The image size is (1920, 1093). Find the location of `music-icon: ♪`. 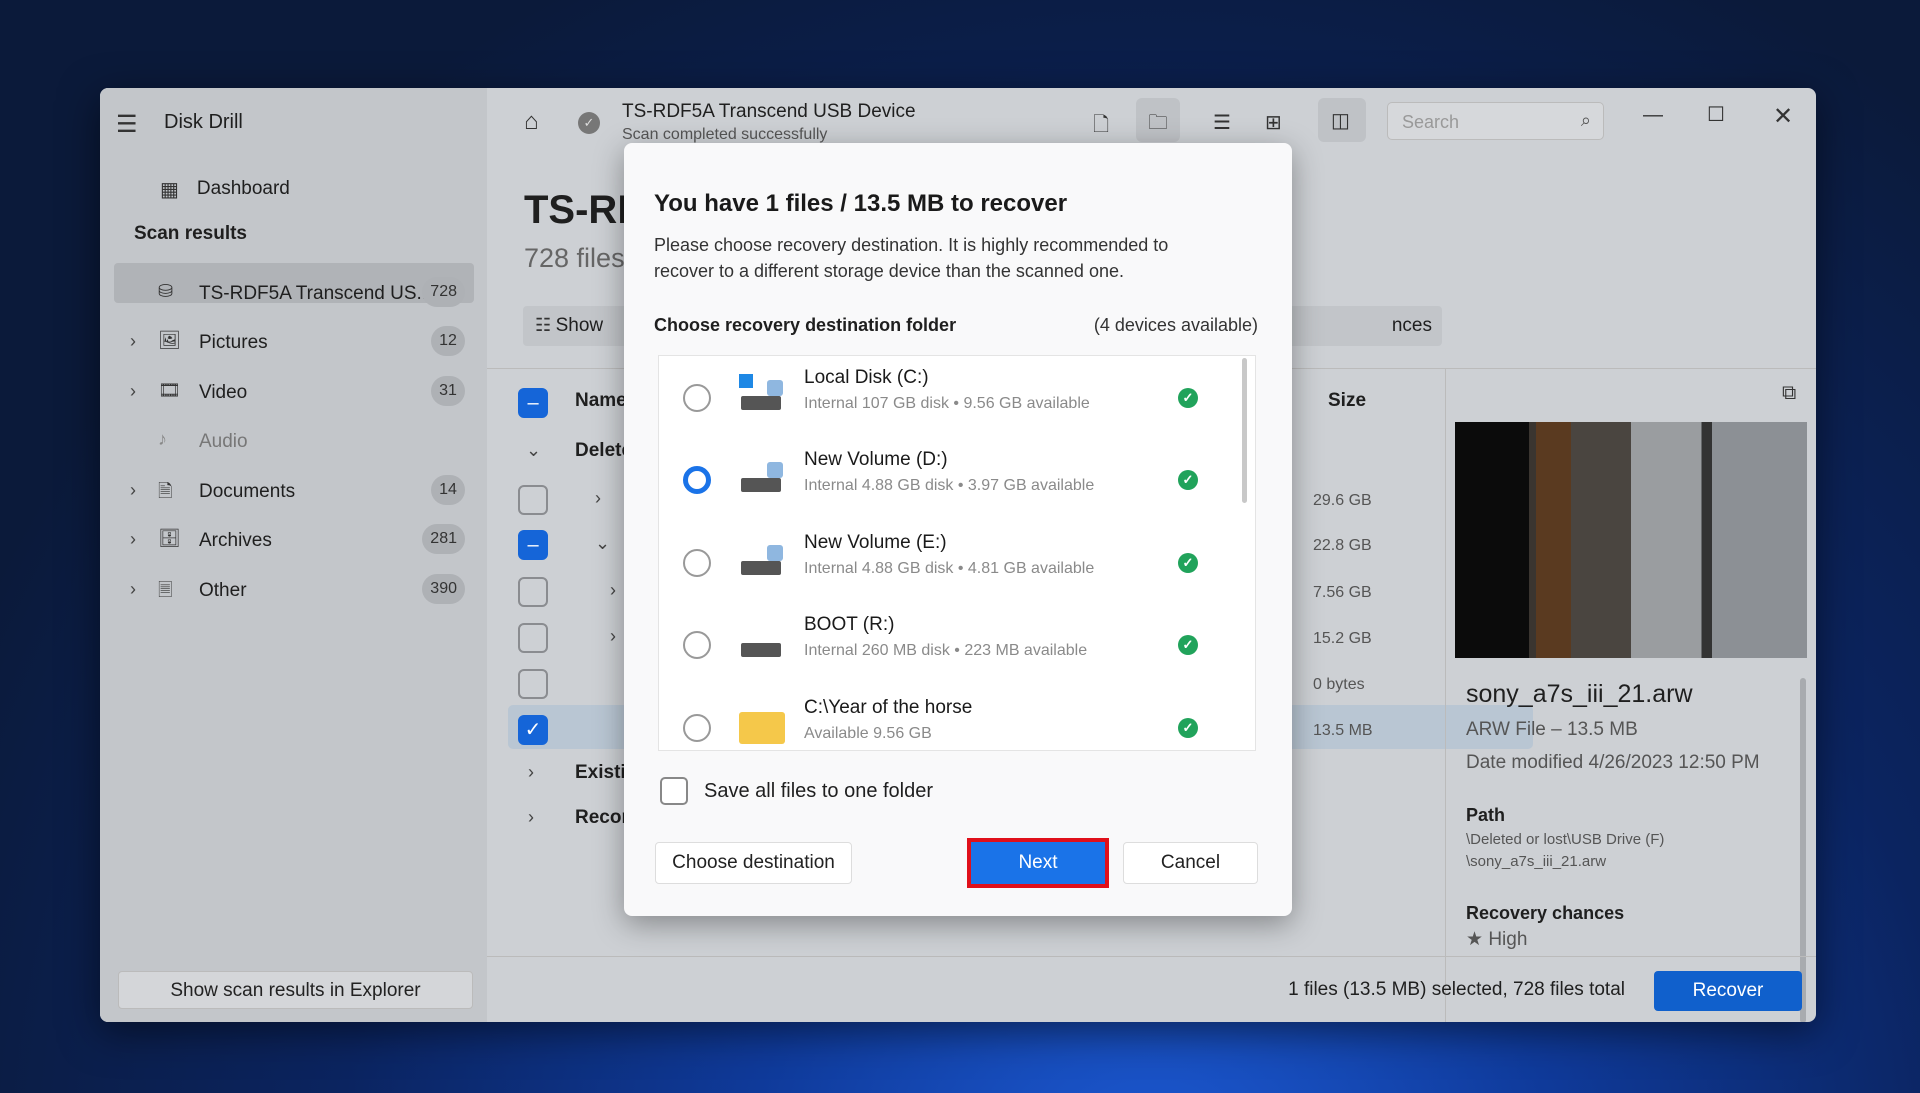

music-icon: ♪ is located at coordinates (162, 439).